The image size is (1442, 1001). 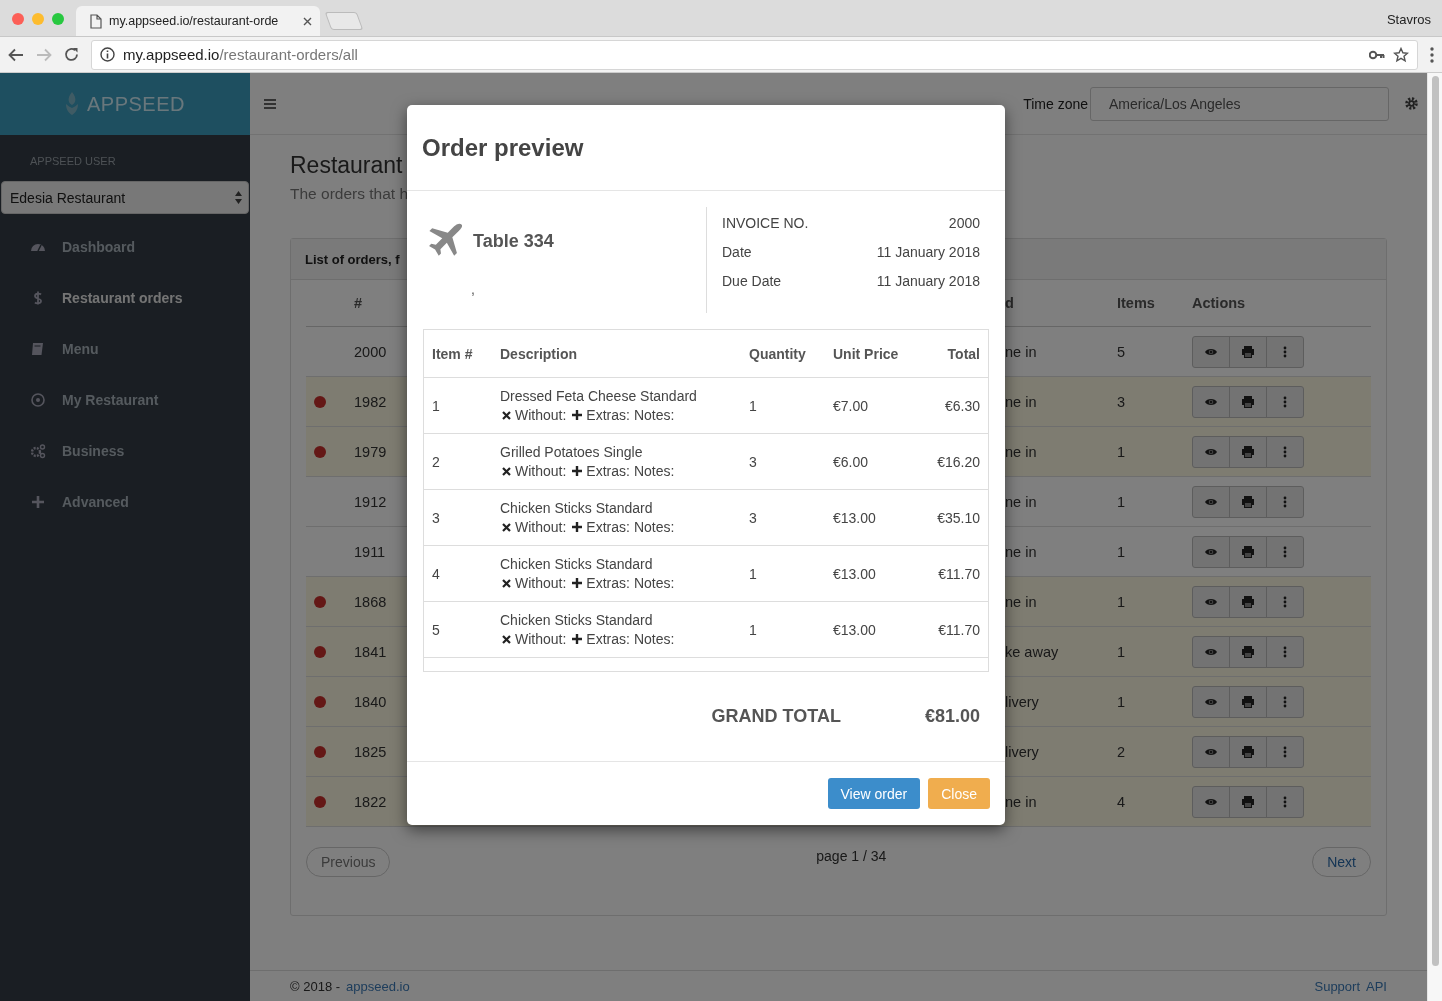 What do you see at coordinates (599, 396) in the screenshot?
I see `item-name: Dressed Feta Cheese Standard` at bounding box center [599, 396].